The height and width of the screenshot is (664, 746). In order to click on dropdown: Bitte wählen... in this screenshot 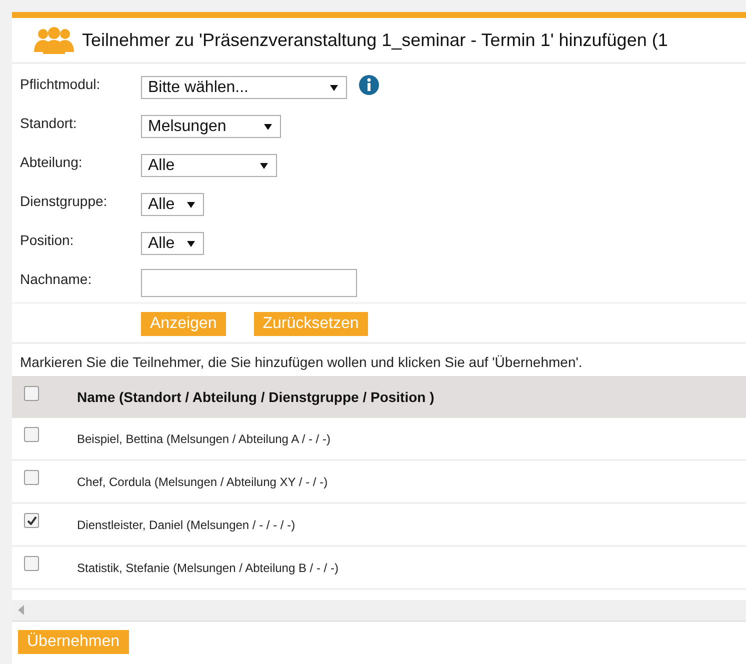, I will do `click(244, 87)`.